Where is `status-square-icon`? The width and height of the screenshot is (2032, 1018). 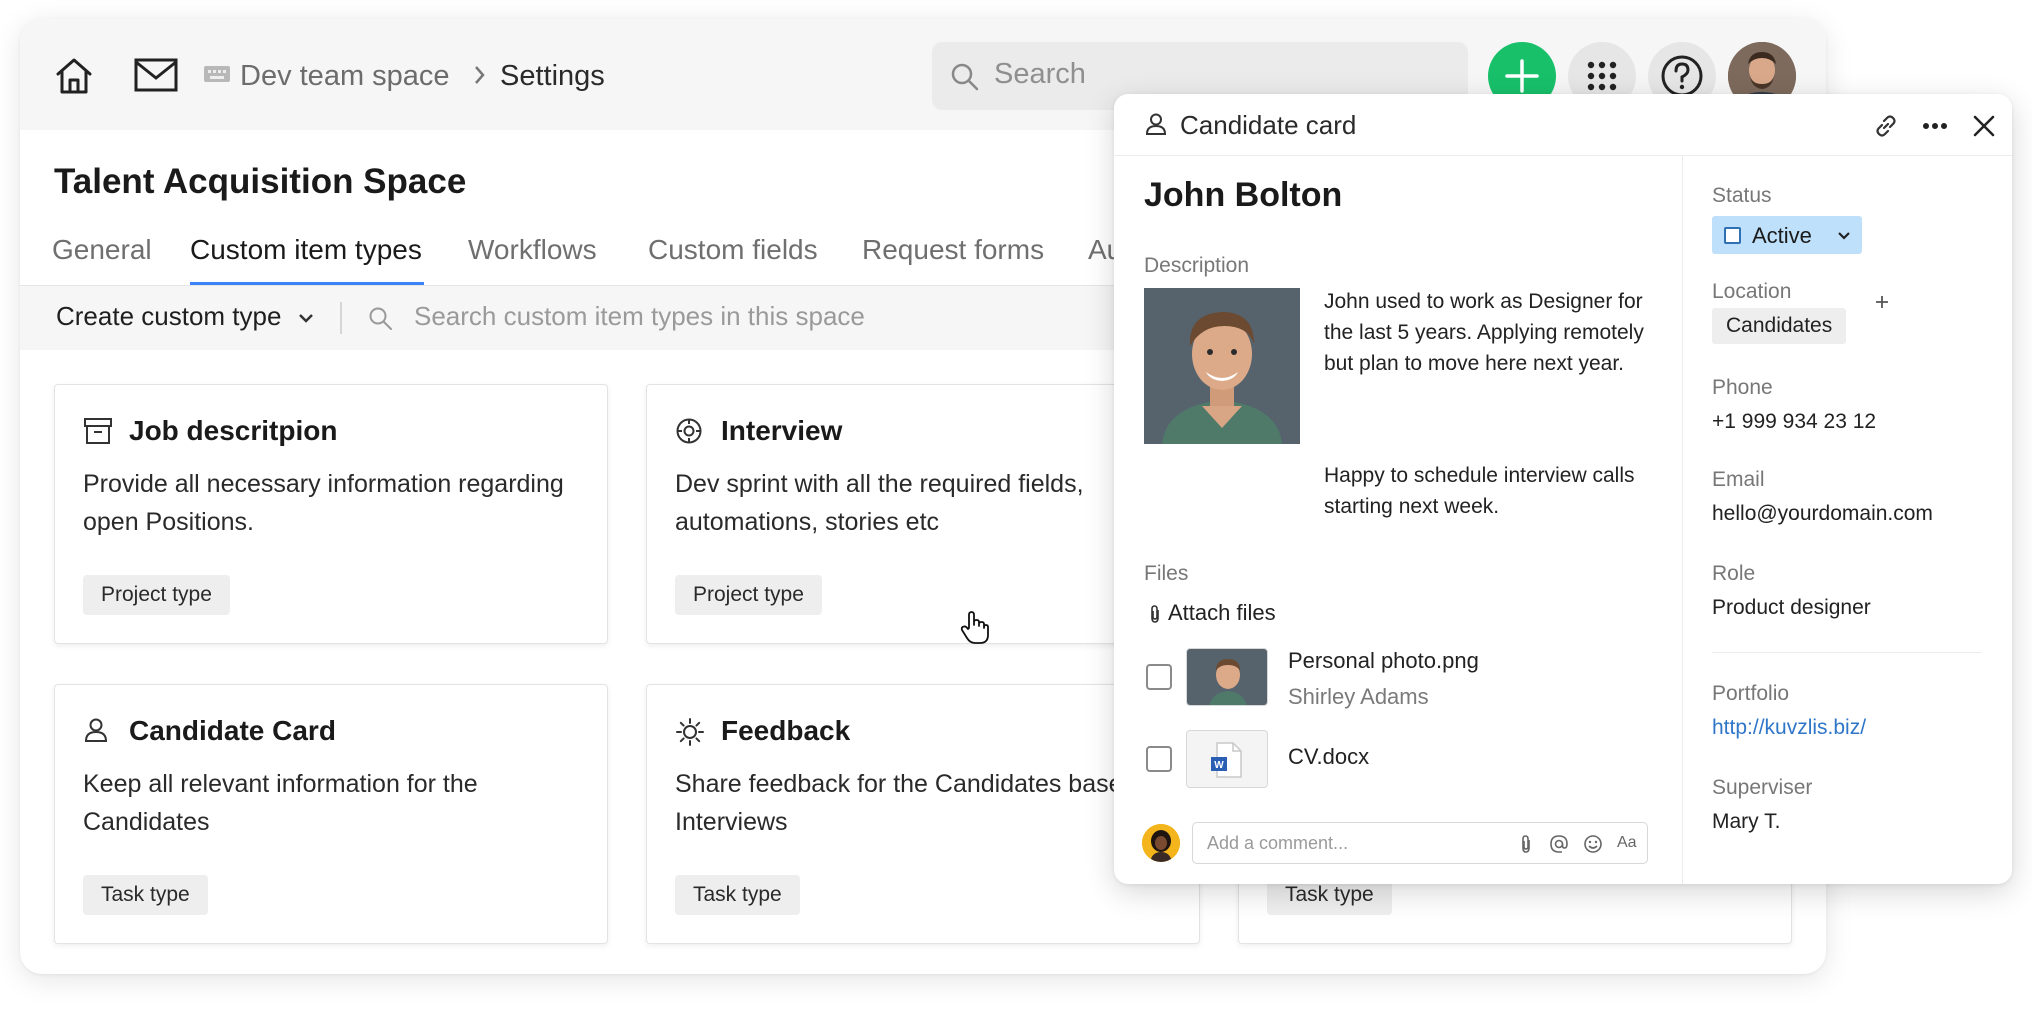 status-square-icon is located at coordinates (1732, 235).